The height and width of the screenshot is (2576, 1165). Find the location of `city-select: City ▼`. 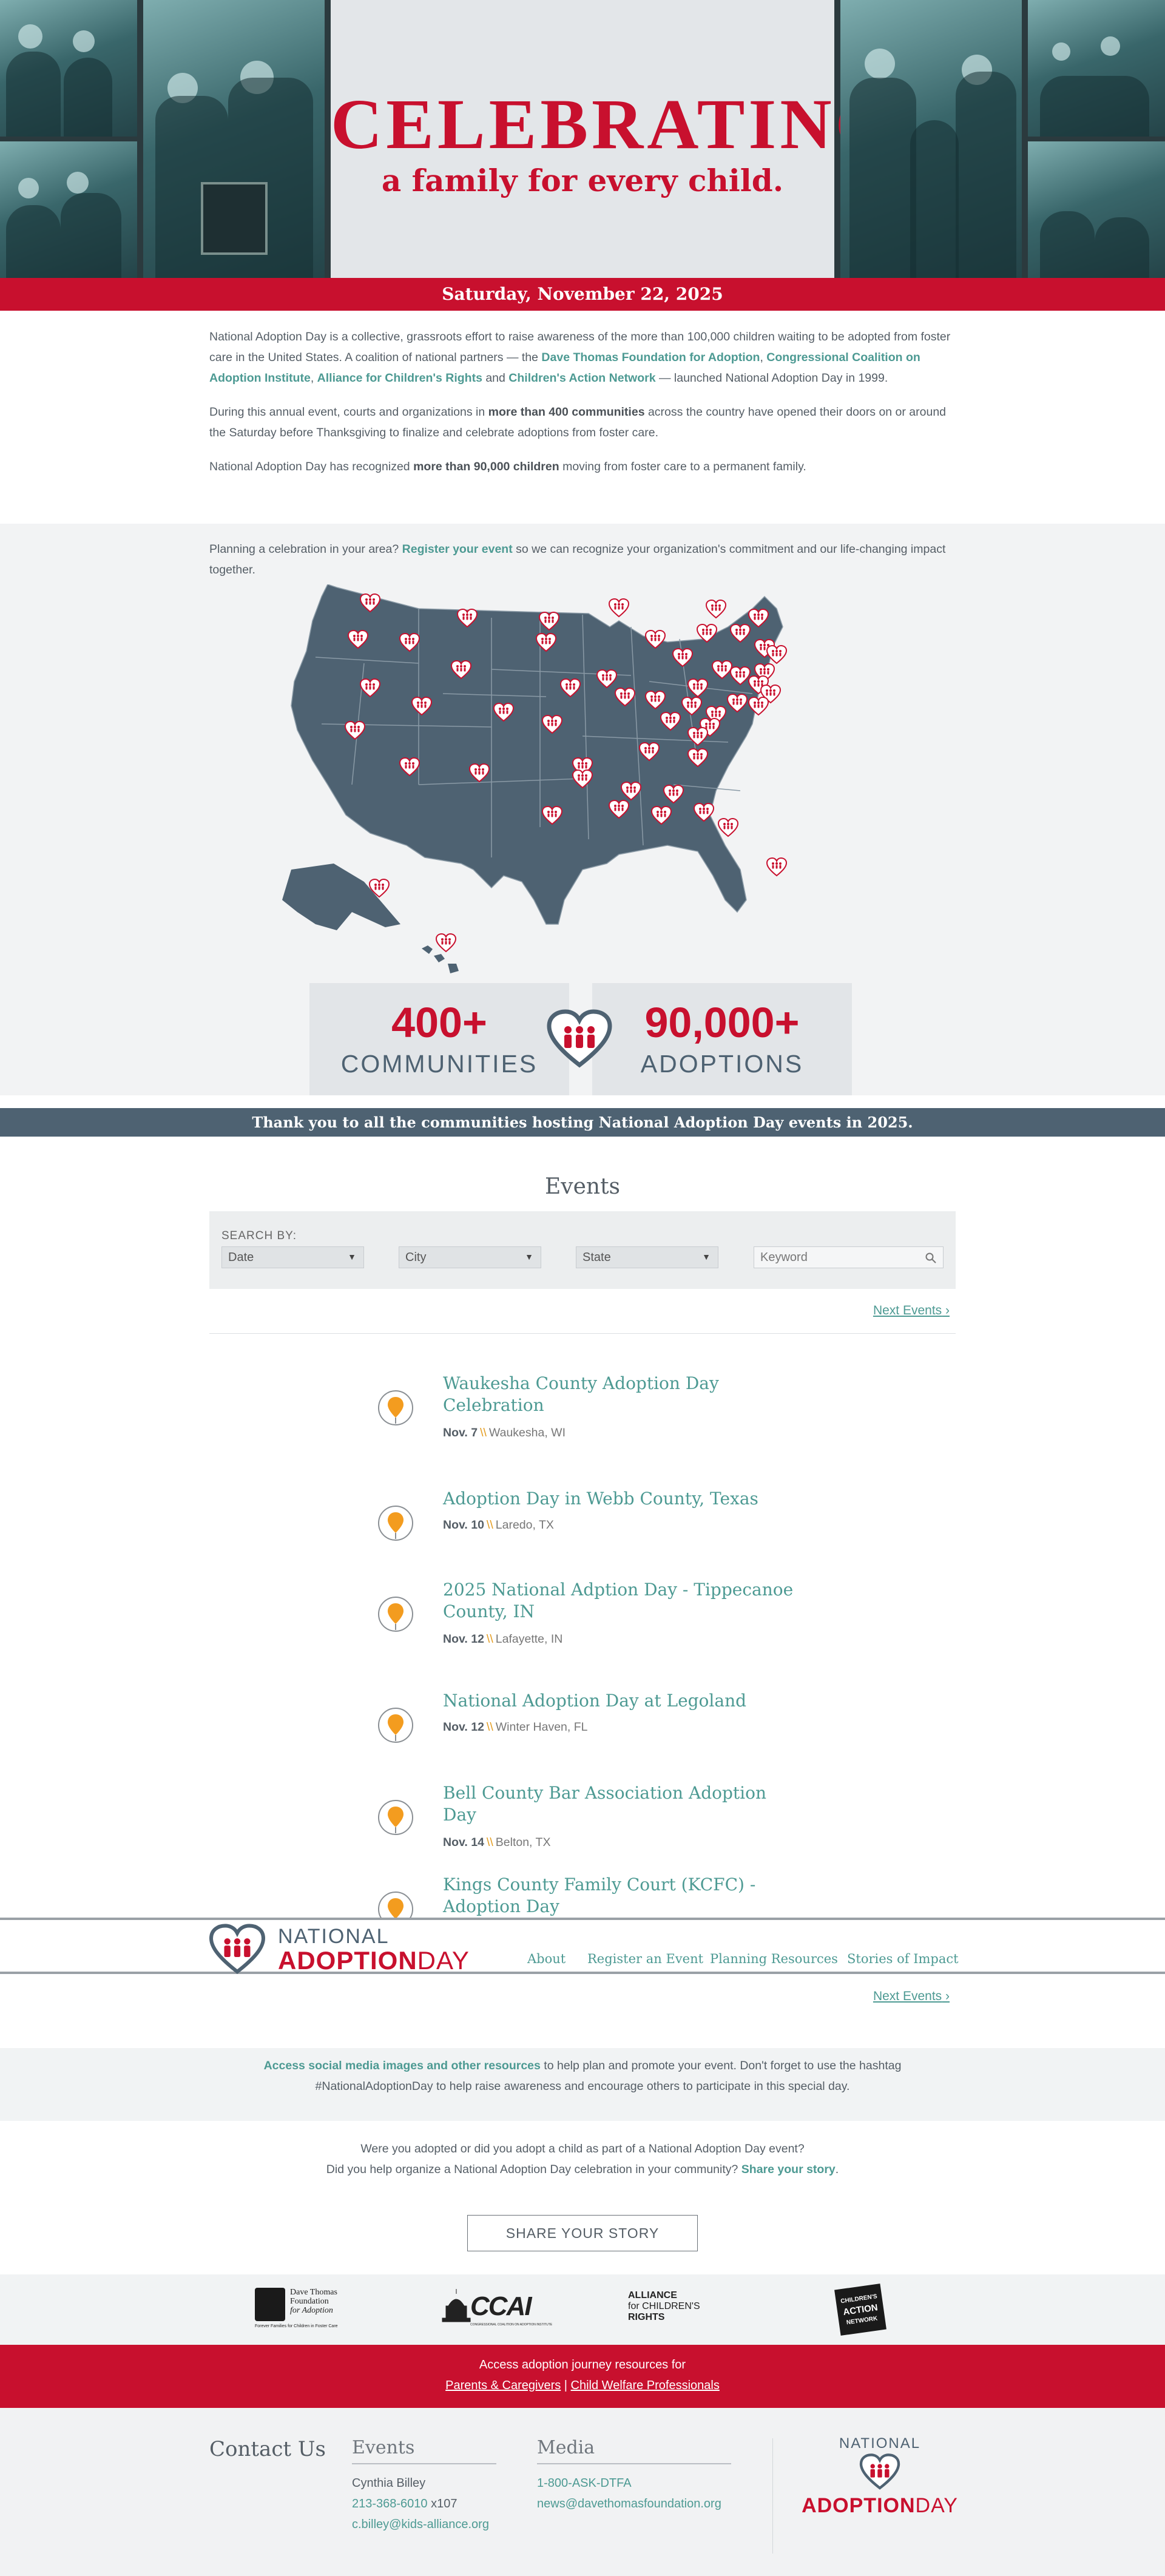

city-select: City ▼ is located at coordinates (470, 1257).